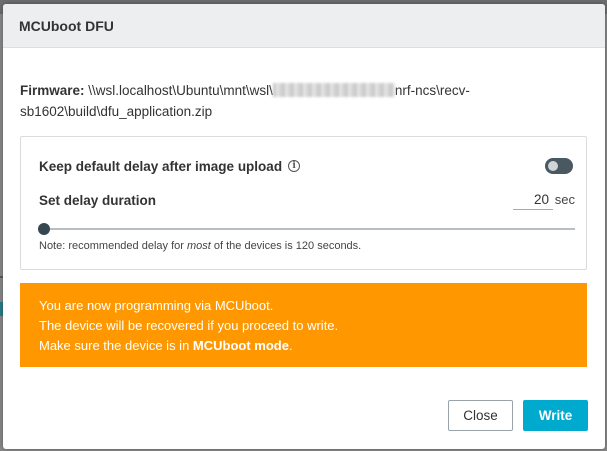  I want to click on firmware-path-start: \\wsl.localhost\Ubuntu\mnt\wsl\, so click(180, 90).